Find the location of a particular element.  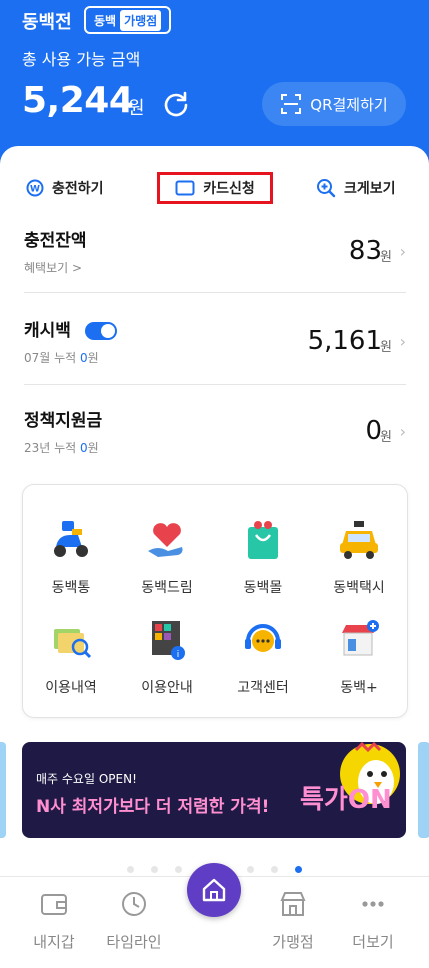

merchant-badge: 동백 가맹점 is located at coordinates (128, 20).